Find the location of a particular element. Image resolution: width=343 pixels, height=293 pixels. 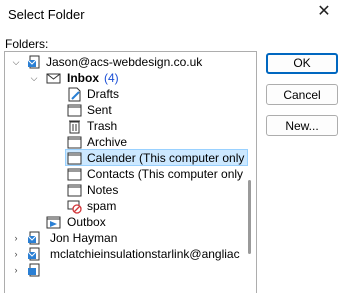

tree-item-label: mclatchieinsulationstarlink@angliac is located at coordinates (145, 254).